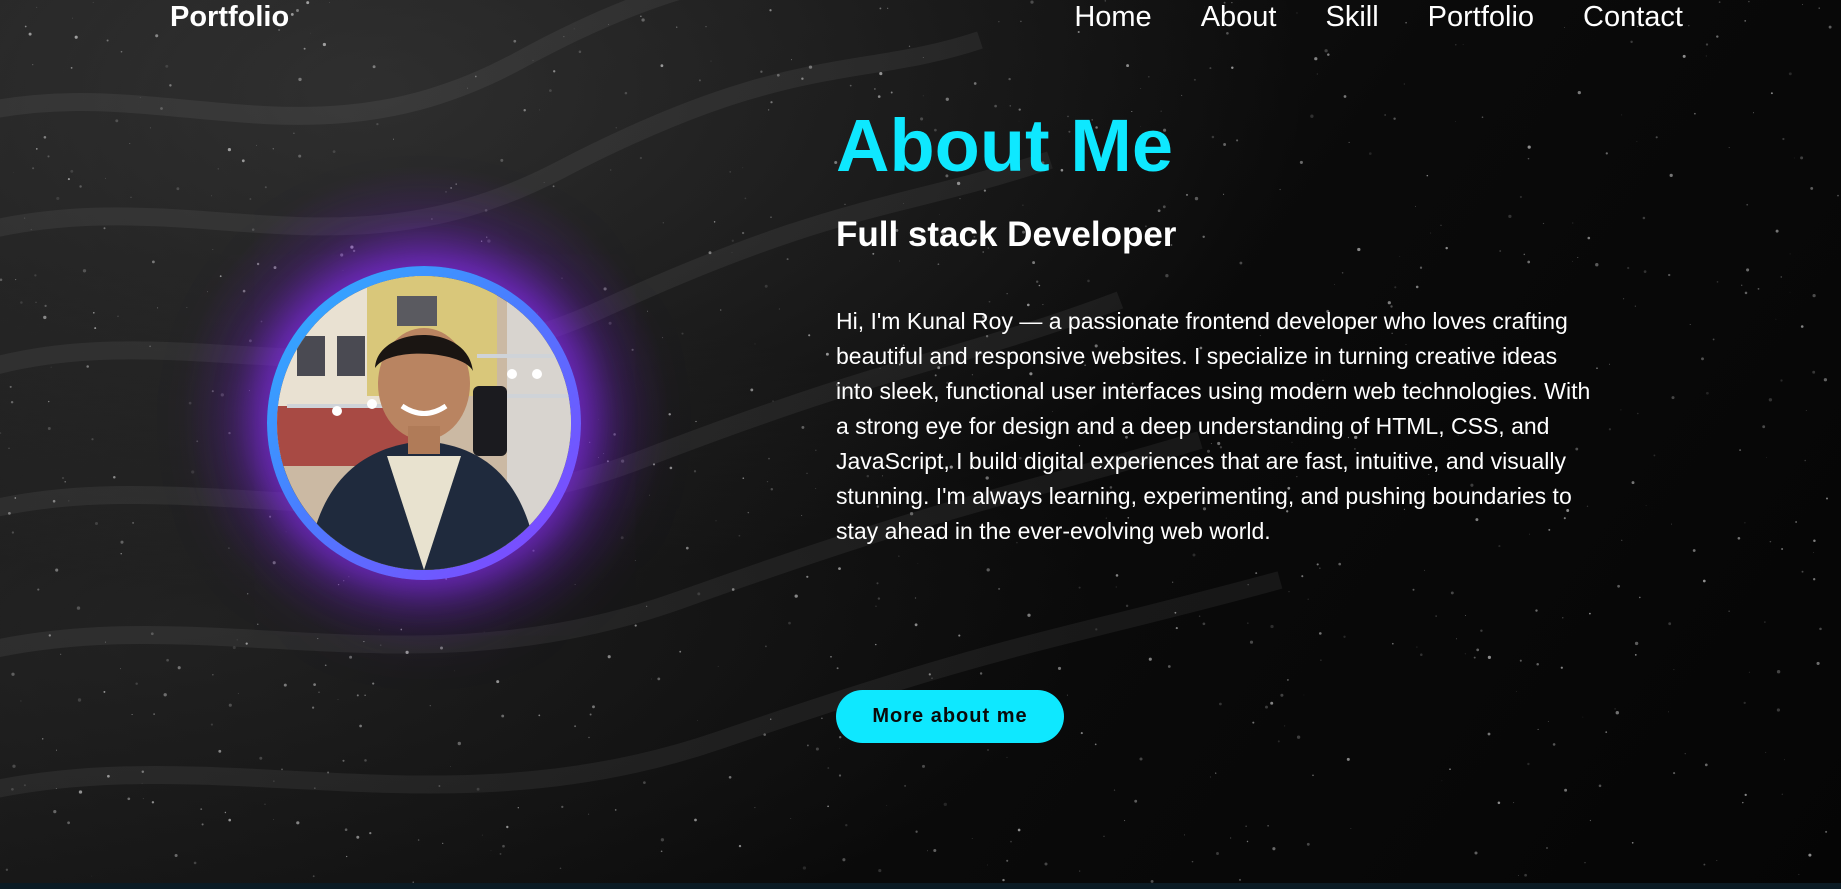 This screenshot has width=1841, height=889. What do you see at coordinates (1112, 17) in the screenshot?
I see `nav-home: Home` at bounding box center [1112, 17].